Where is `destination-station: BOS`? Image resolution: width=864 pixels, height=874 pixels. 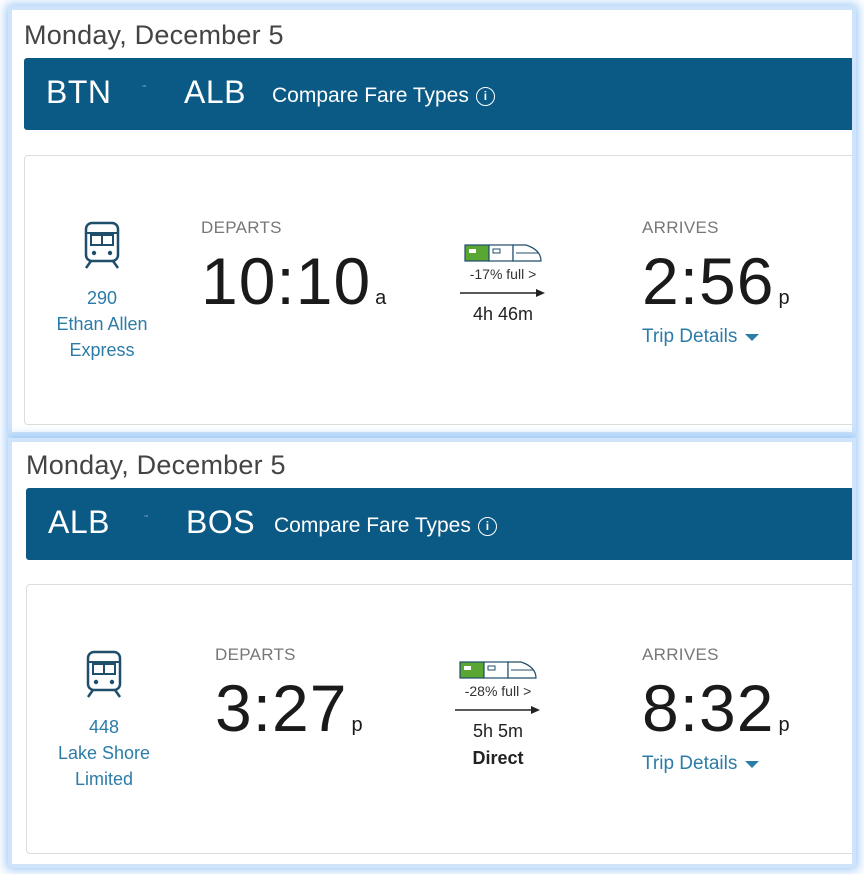
destination-station: BOS is located at coordinates (221, 522).